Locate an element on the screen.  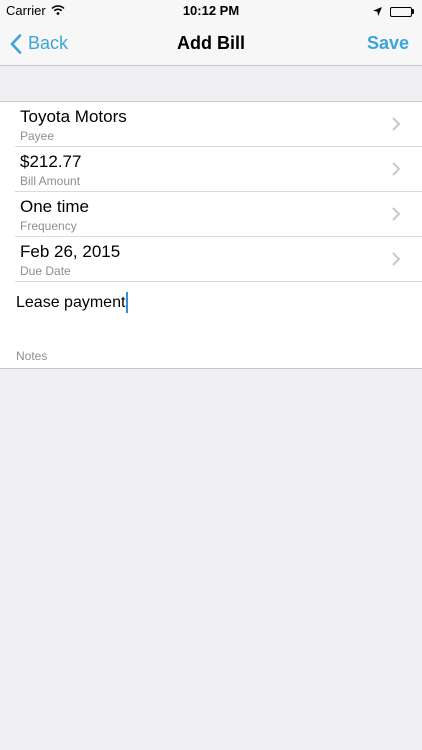
battery-icon is located at coordinates (402, 11).